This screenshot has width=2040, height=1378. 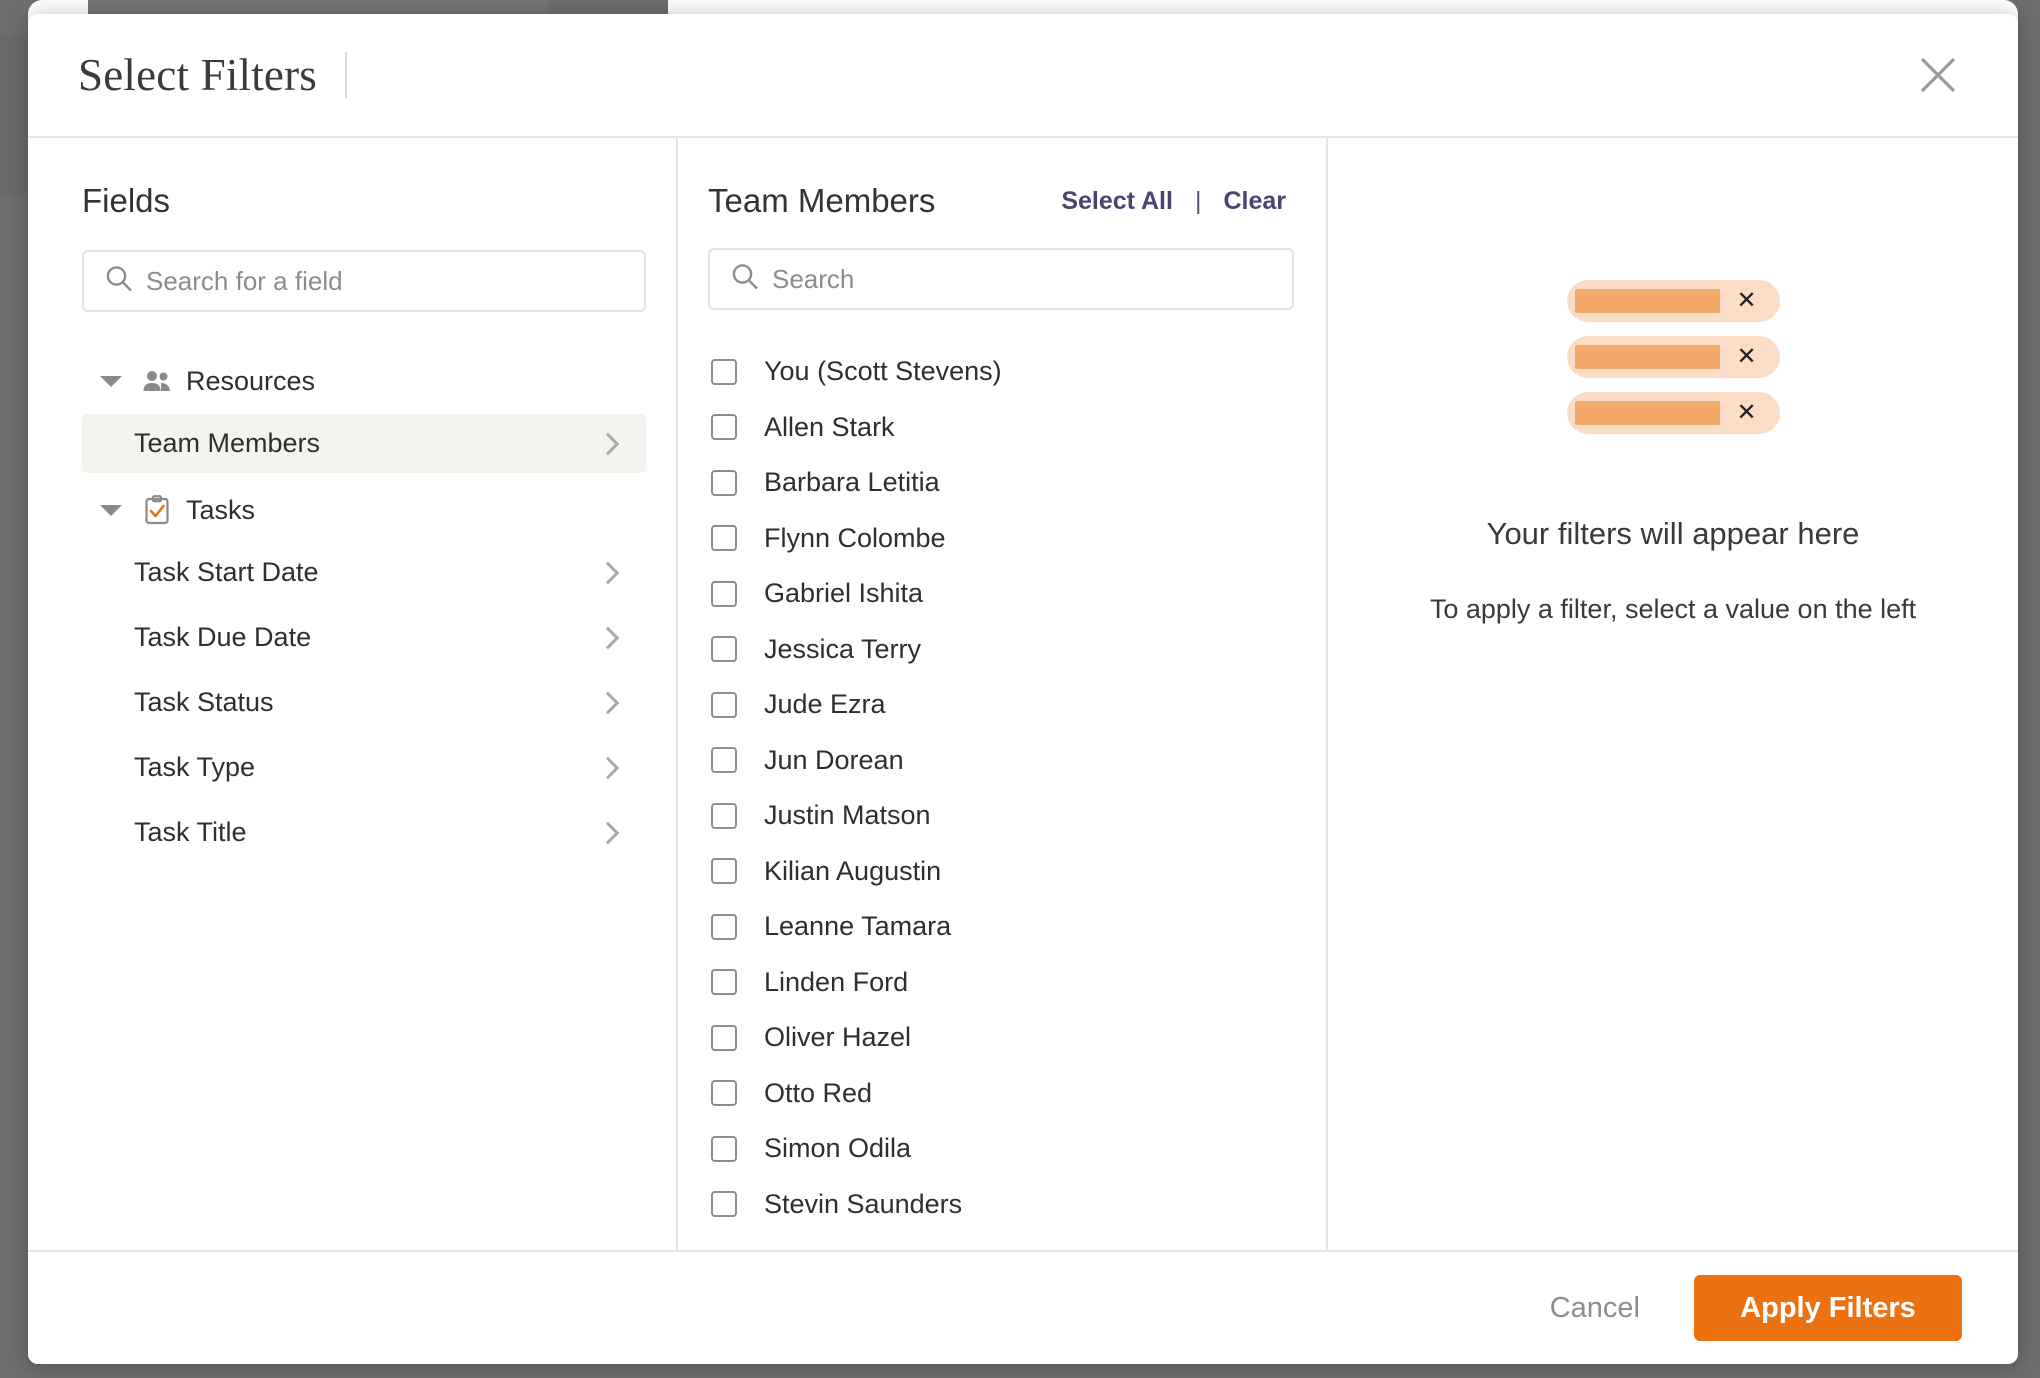 I want to click on placeholder-pill-stack: ✕ ✕ ✕, so click(x=1673, y=357).